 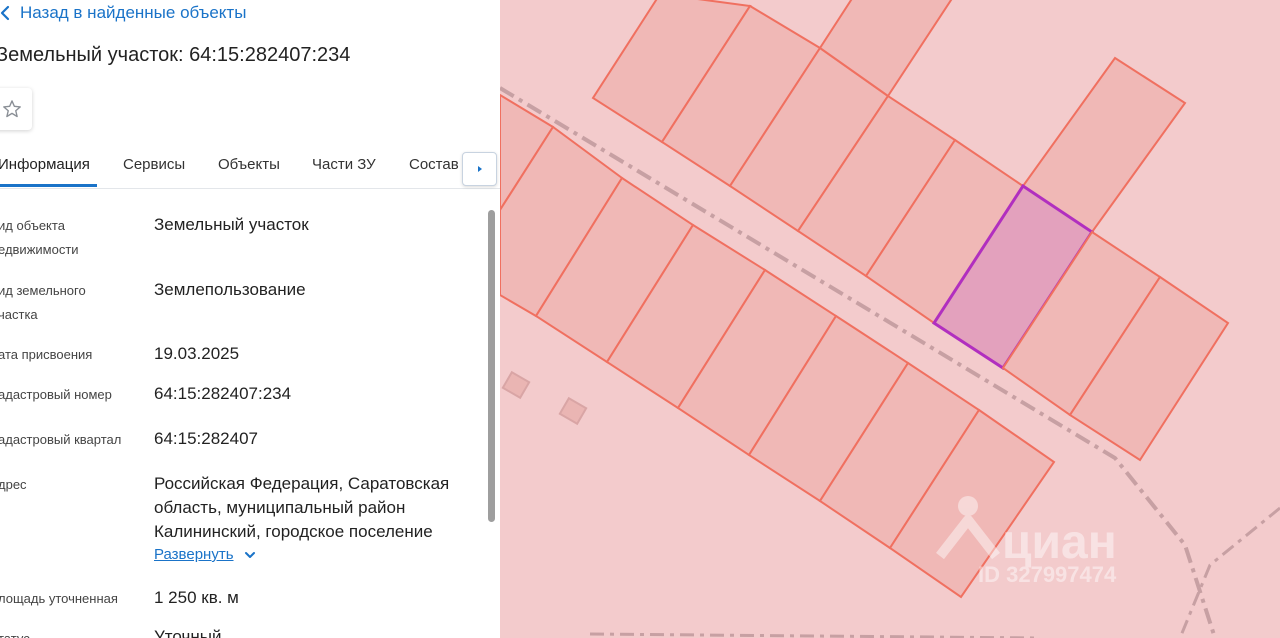 I want to click on watermark-logo-icon, so click(x=968, y=506).